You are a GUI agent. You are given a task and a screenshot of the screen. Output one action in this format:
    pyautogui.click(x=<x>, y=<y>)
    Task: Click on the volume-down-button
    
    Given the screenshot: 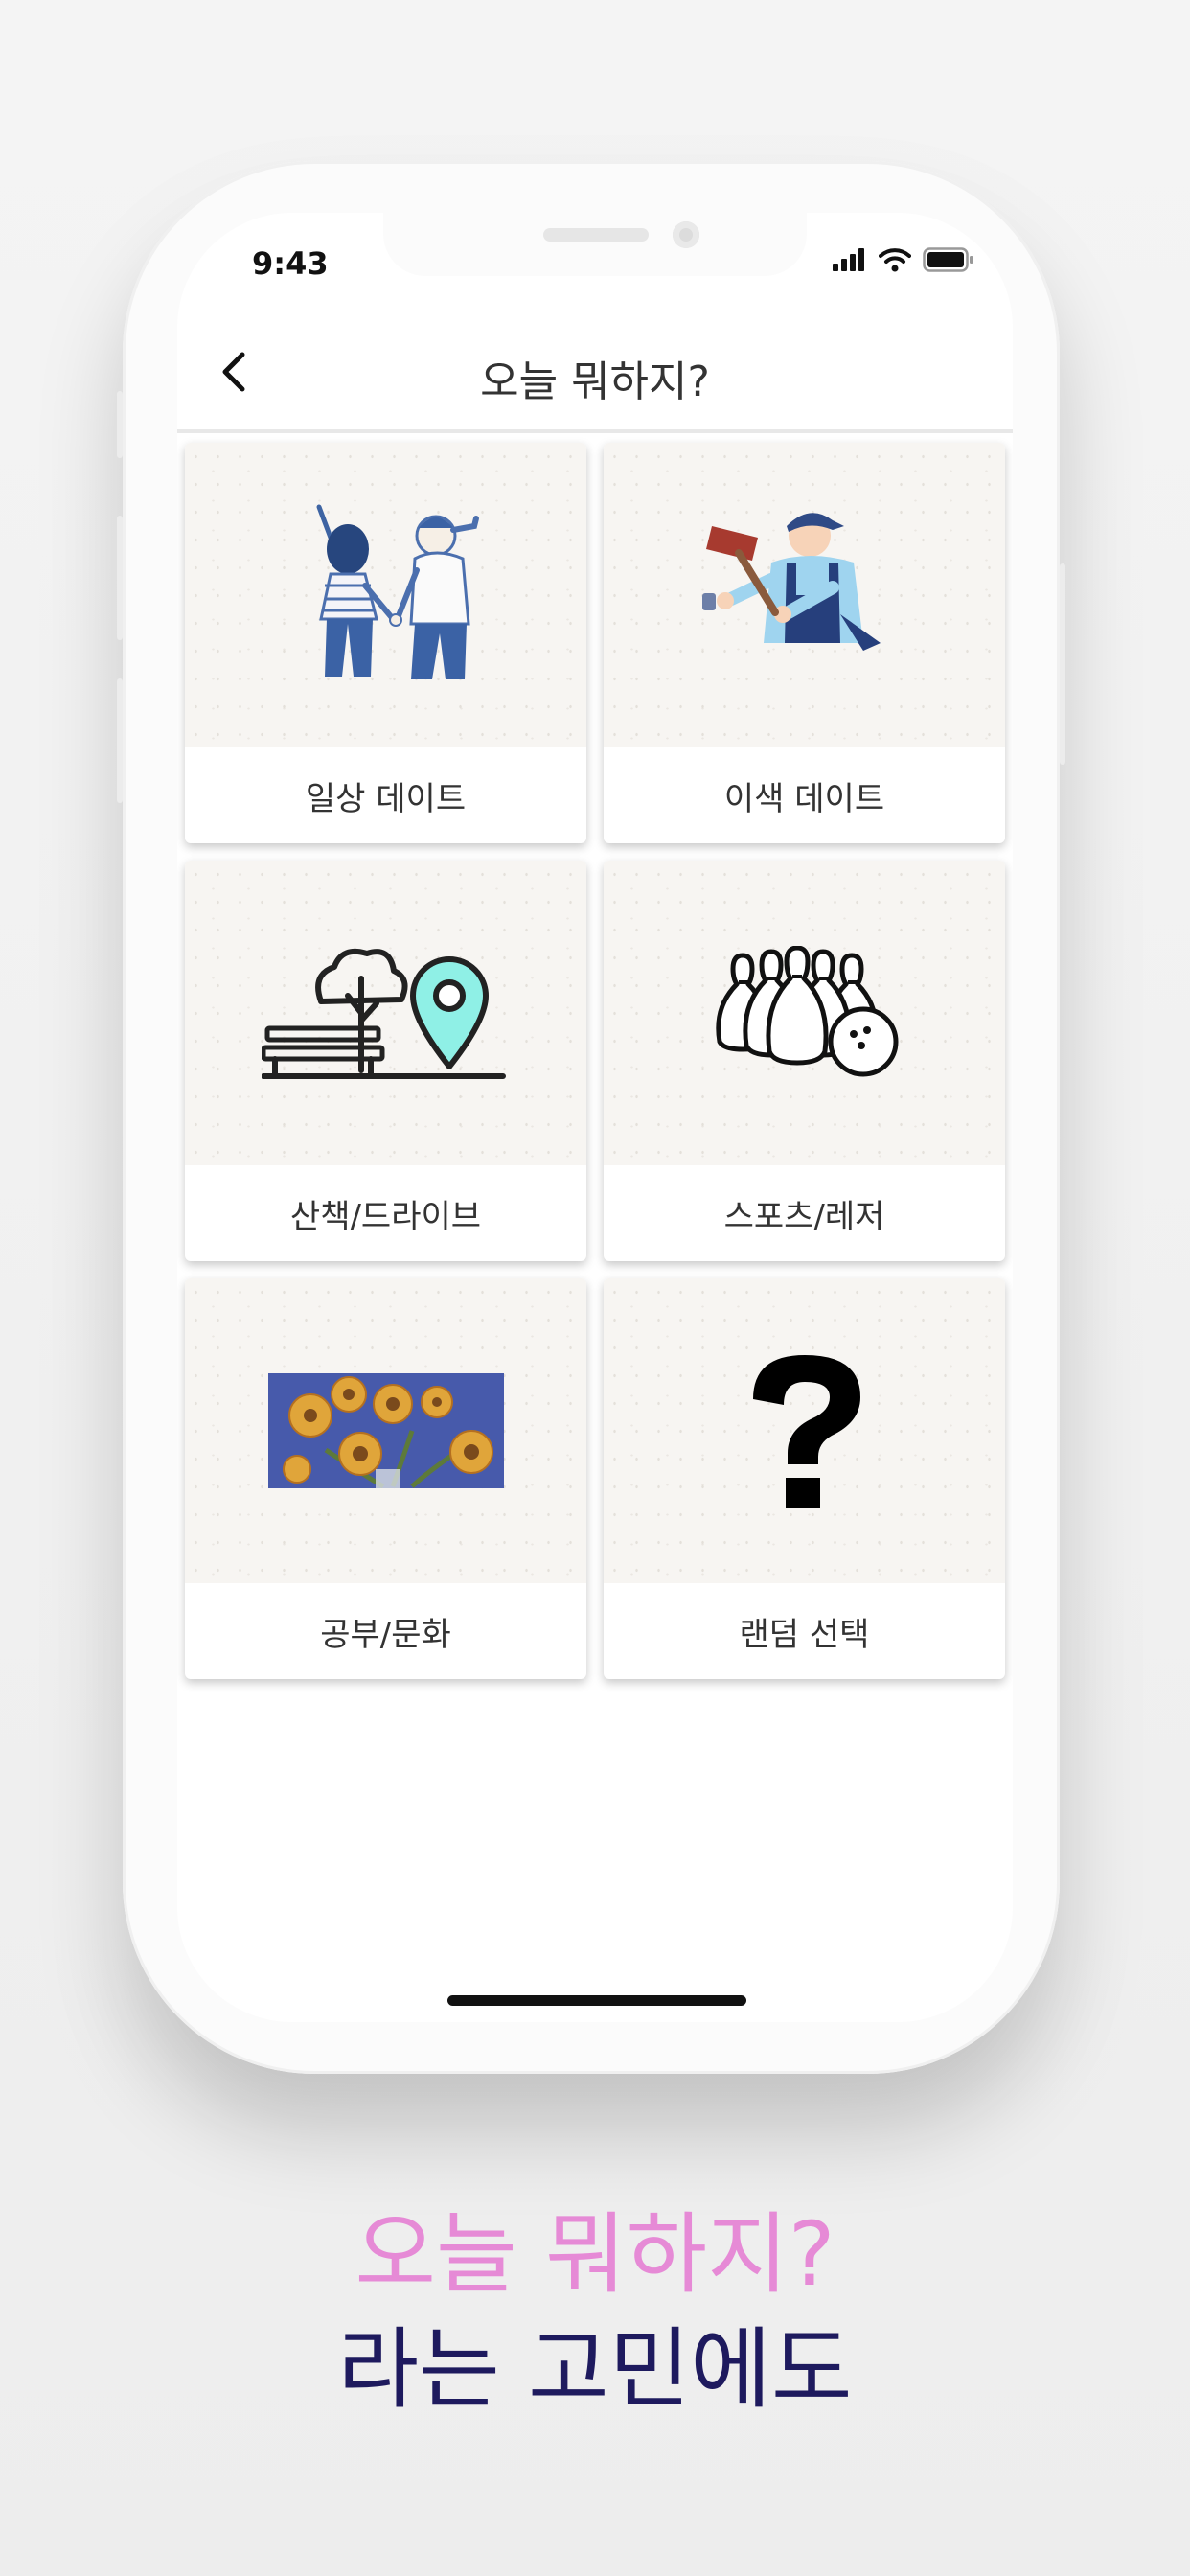 What is the action you would take?
    pyautogui.click(x=120, y=740)
    